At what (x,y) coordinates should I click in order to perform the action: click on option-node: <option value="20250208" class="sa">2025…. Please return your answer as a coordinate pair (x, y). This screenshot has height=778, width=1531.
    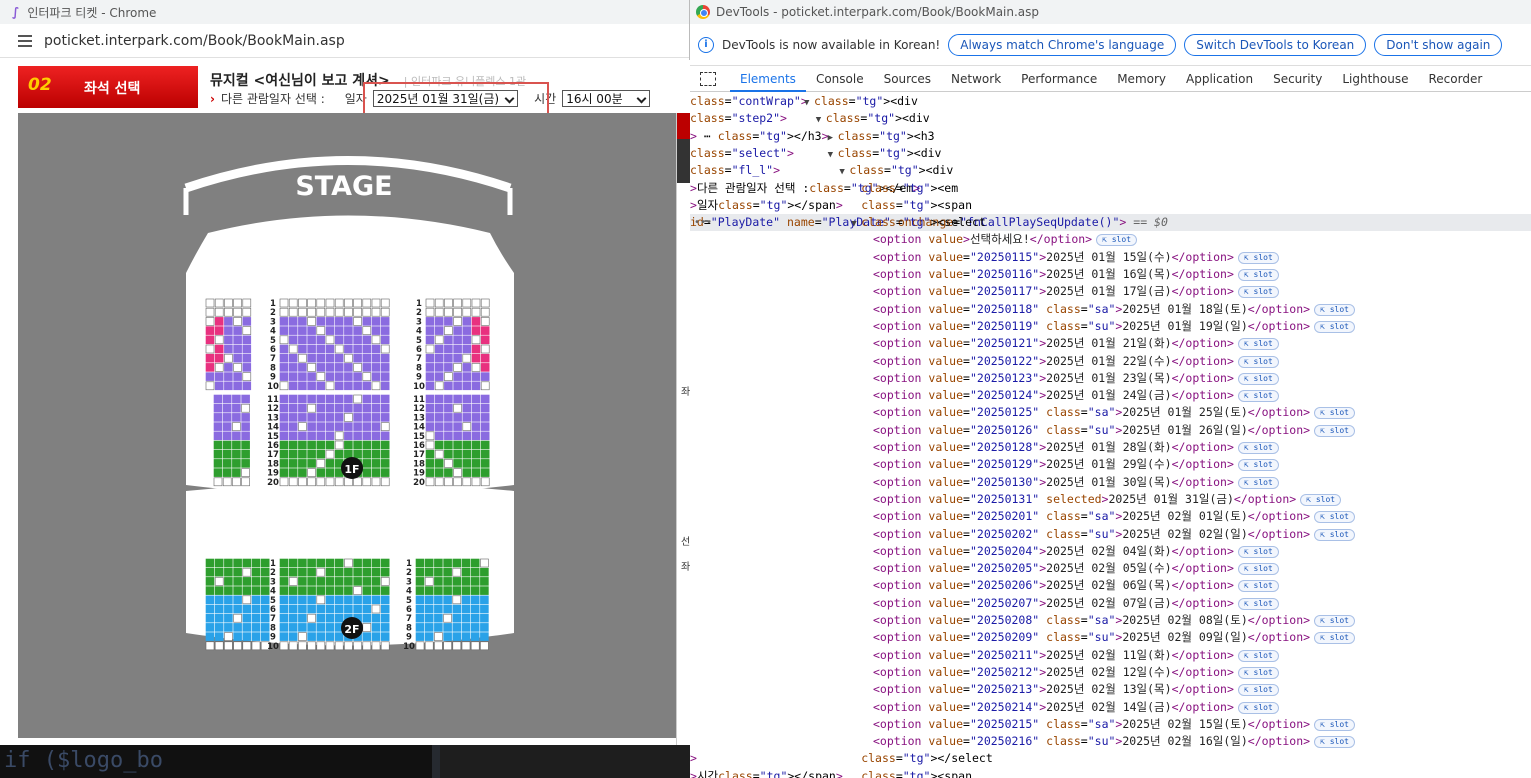
    Looking at the image, I should click on (1110, 620).